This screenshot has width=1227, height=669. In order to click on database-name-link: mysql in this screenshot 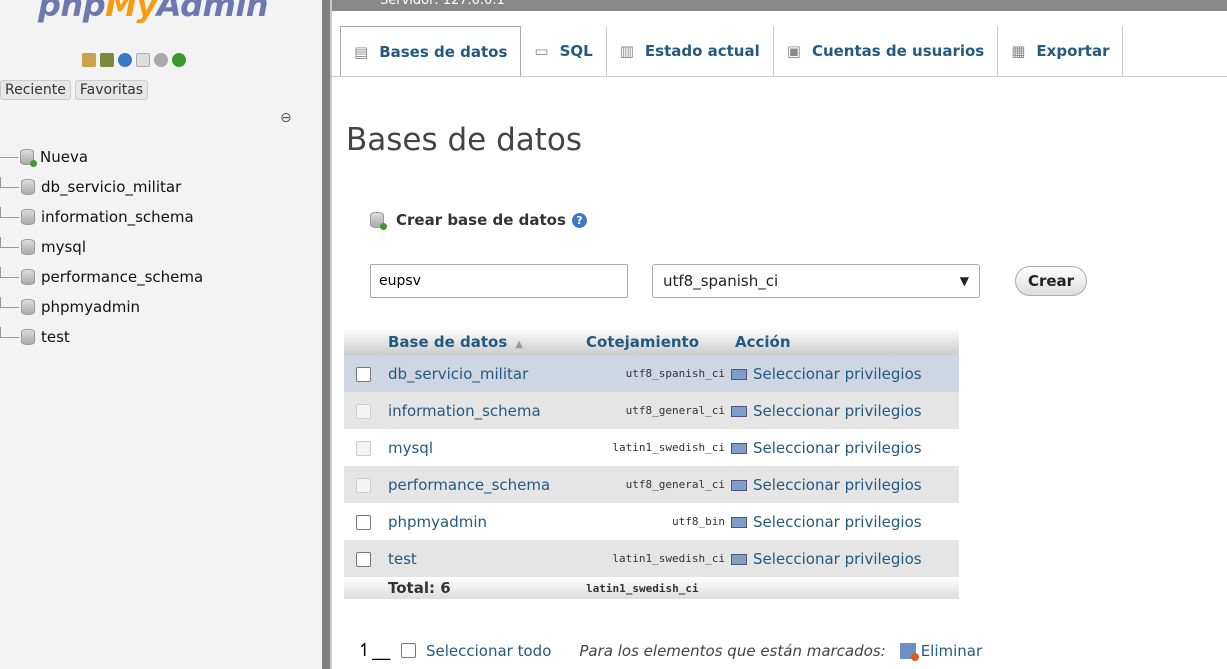, I will do `click(481, 447)`.